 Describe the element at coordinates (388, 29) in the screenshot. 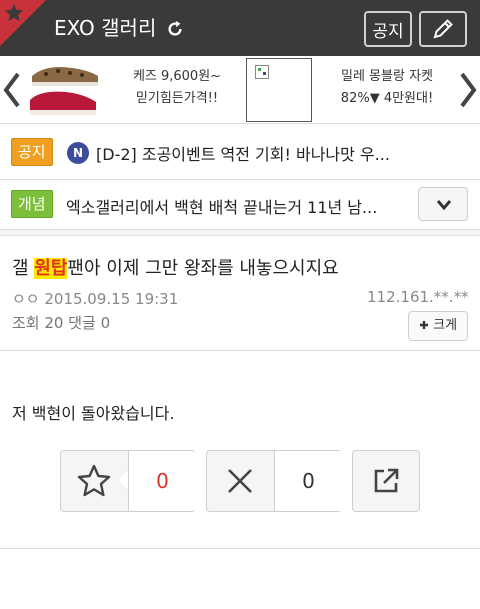

I see `notice-button: 공지` at that location.